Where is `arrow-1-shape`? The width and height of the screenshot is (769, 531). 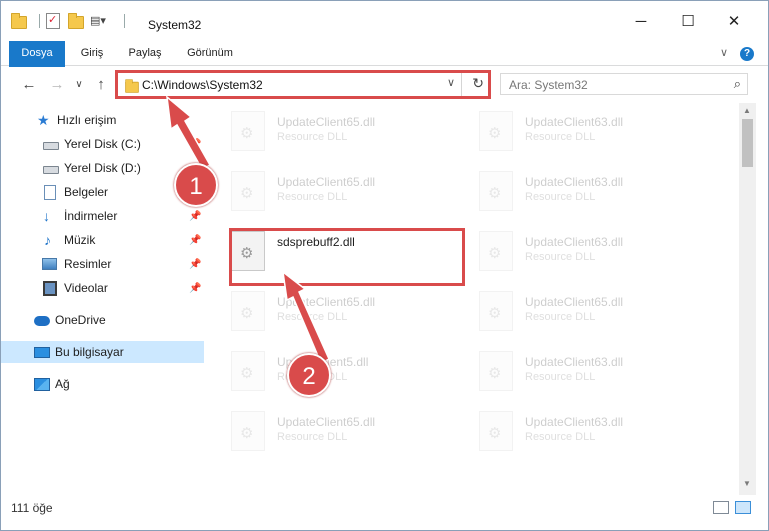 arrow-1-shape is located at coordinates (189, 132).